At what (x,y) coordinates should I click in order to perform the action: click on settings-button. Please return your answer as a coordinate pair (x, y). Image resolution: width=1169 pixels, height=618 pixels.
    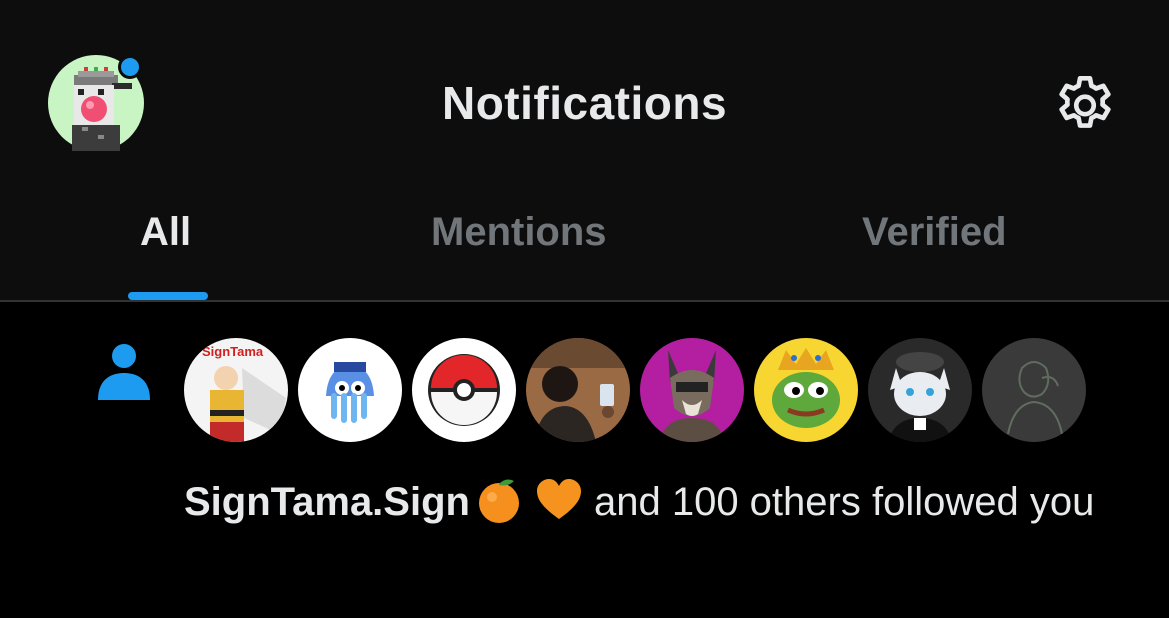
    Looking at the image, I should click on (1085, 106).